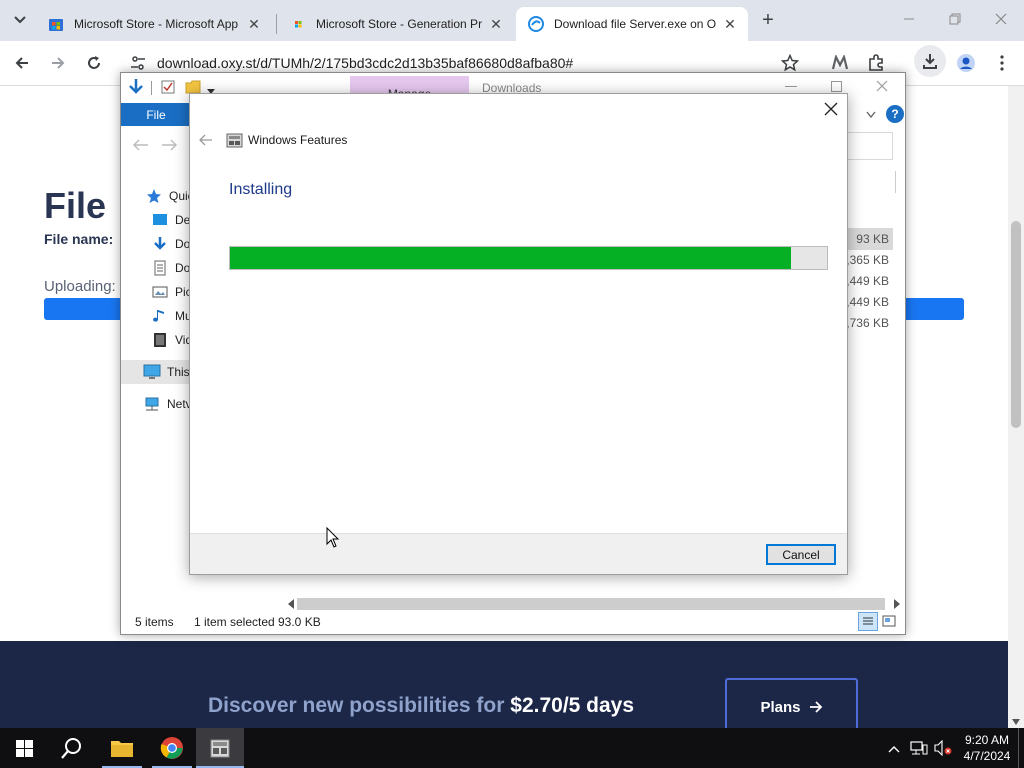 This screenshot has height=768, width=1024. I want to click on dialog-title: Windows Features, so click(298, 140).